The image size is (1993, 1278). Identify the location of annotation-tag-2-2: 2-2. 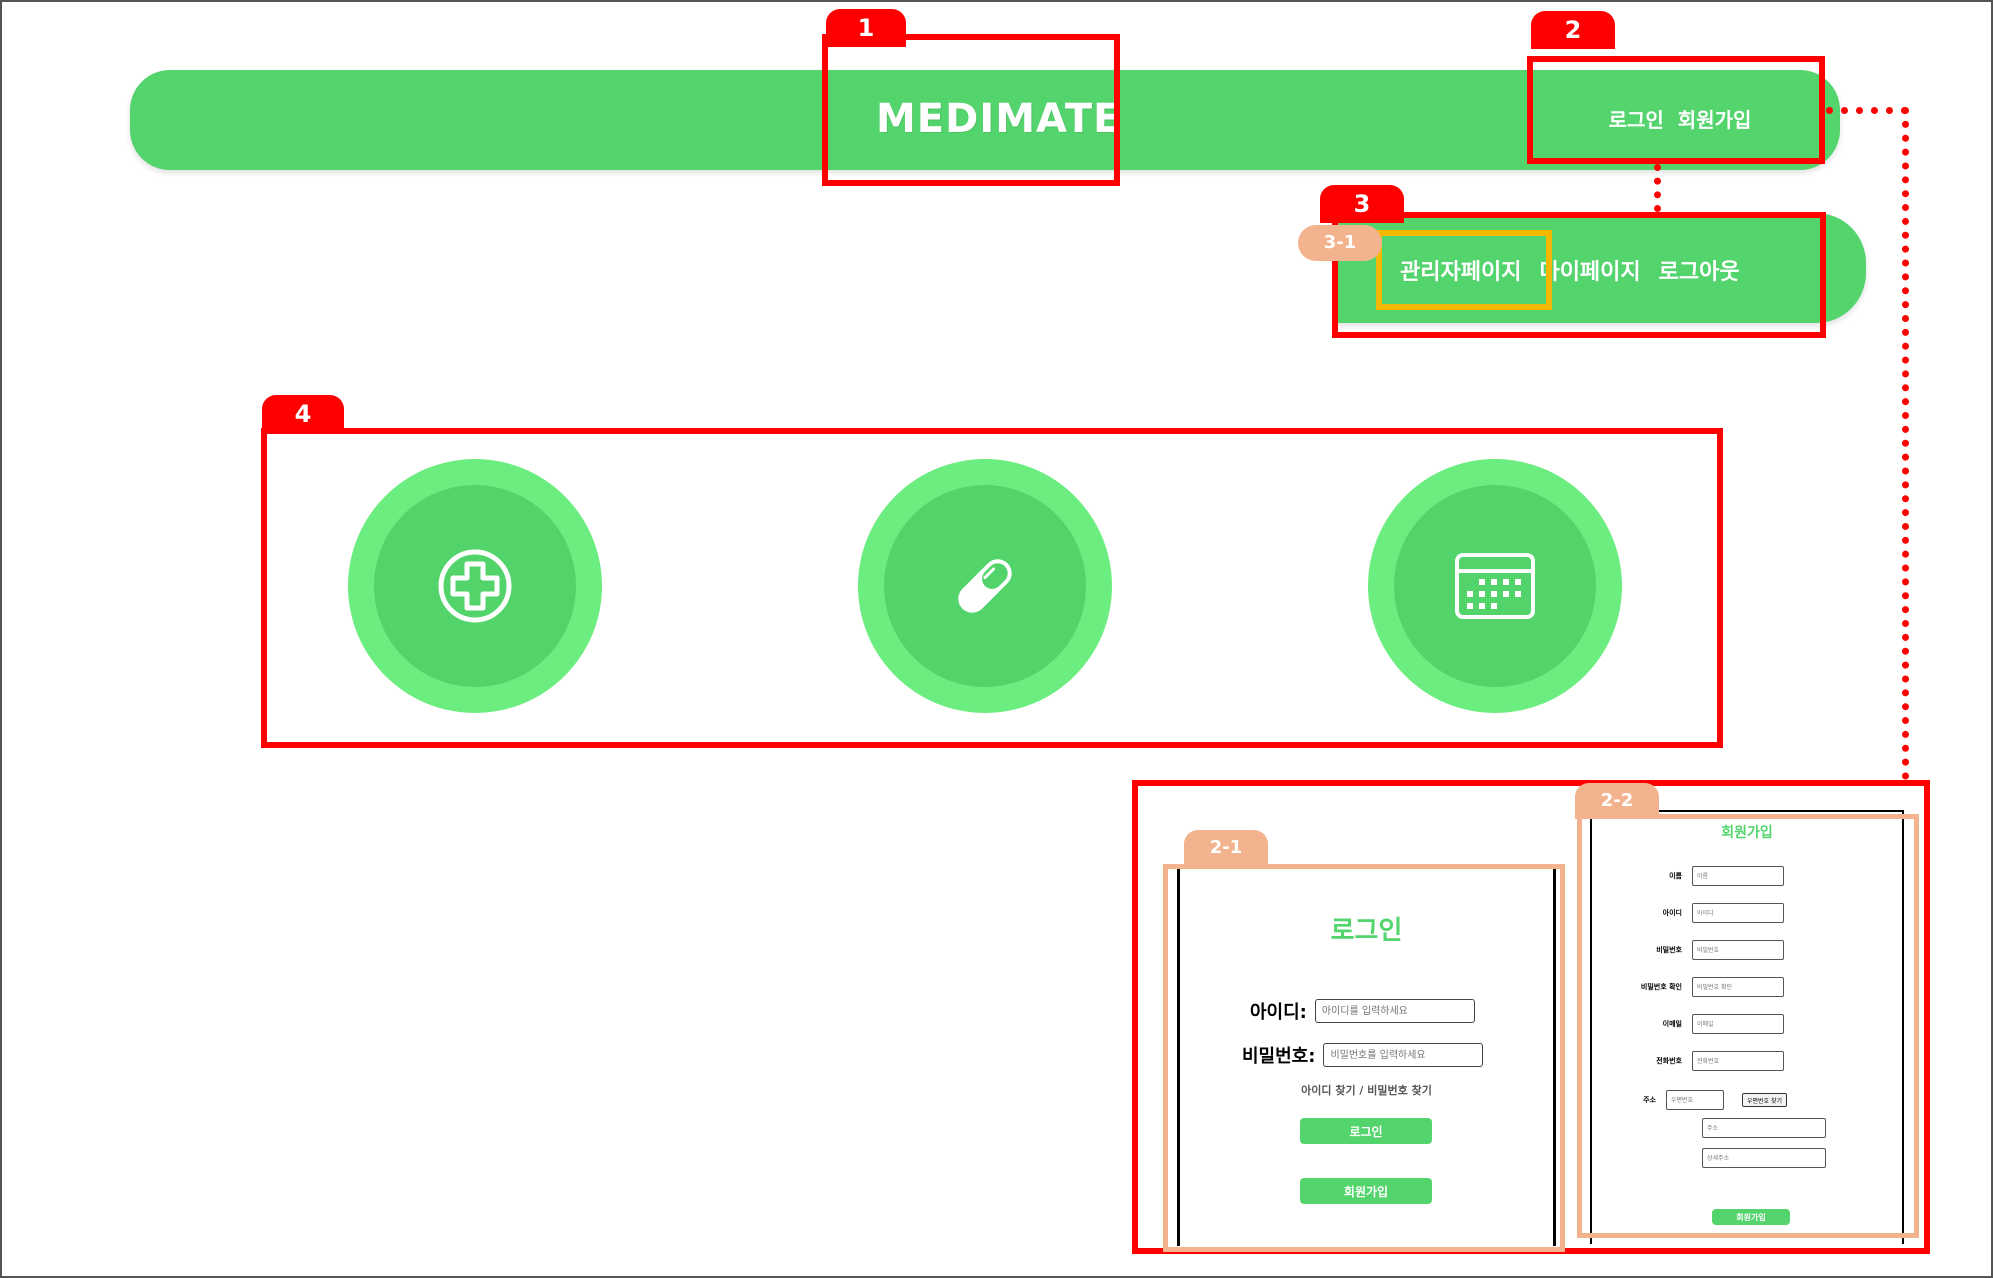
(1617, 801).